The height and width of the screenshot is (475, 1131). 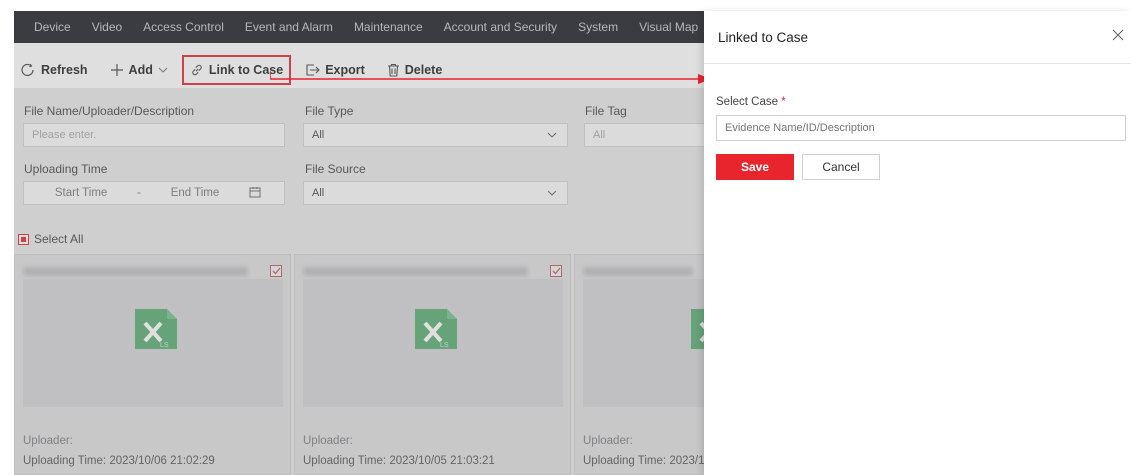 I want to click on uploading-time-range: Start Time - End Time, so click(x=154, y=193).